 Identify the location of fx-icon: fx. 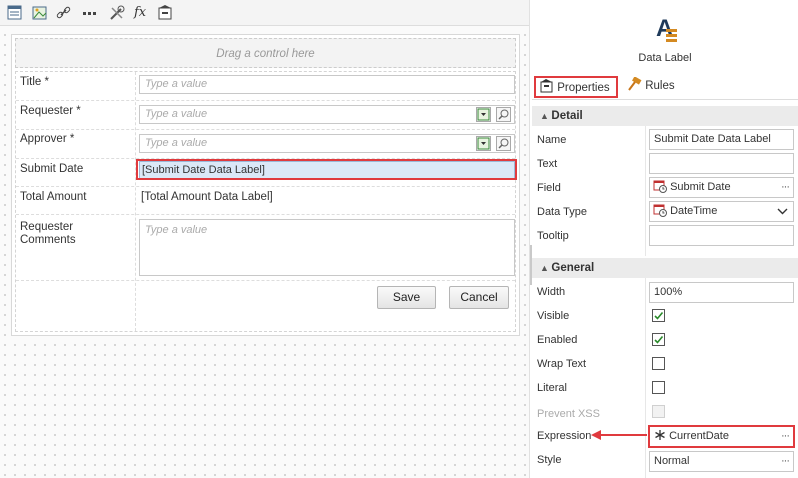
(143, 13).